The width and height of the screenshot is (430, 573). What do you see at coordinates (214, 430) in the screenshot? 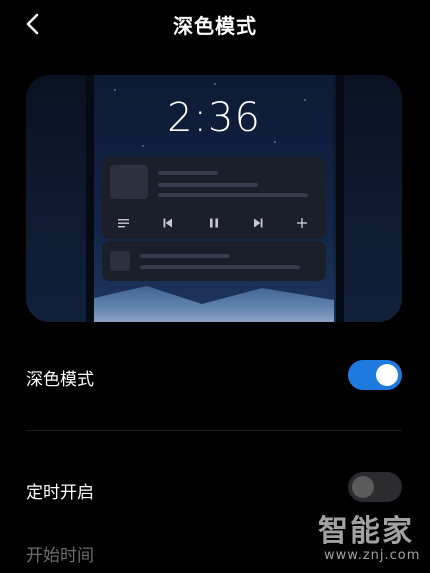
I see `divider` at bounding box center [214, 430].